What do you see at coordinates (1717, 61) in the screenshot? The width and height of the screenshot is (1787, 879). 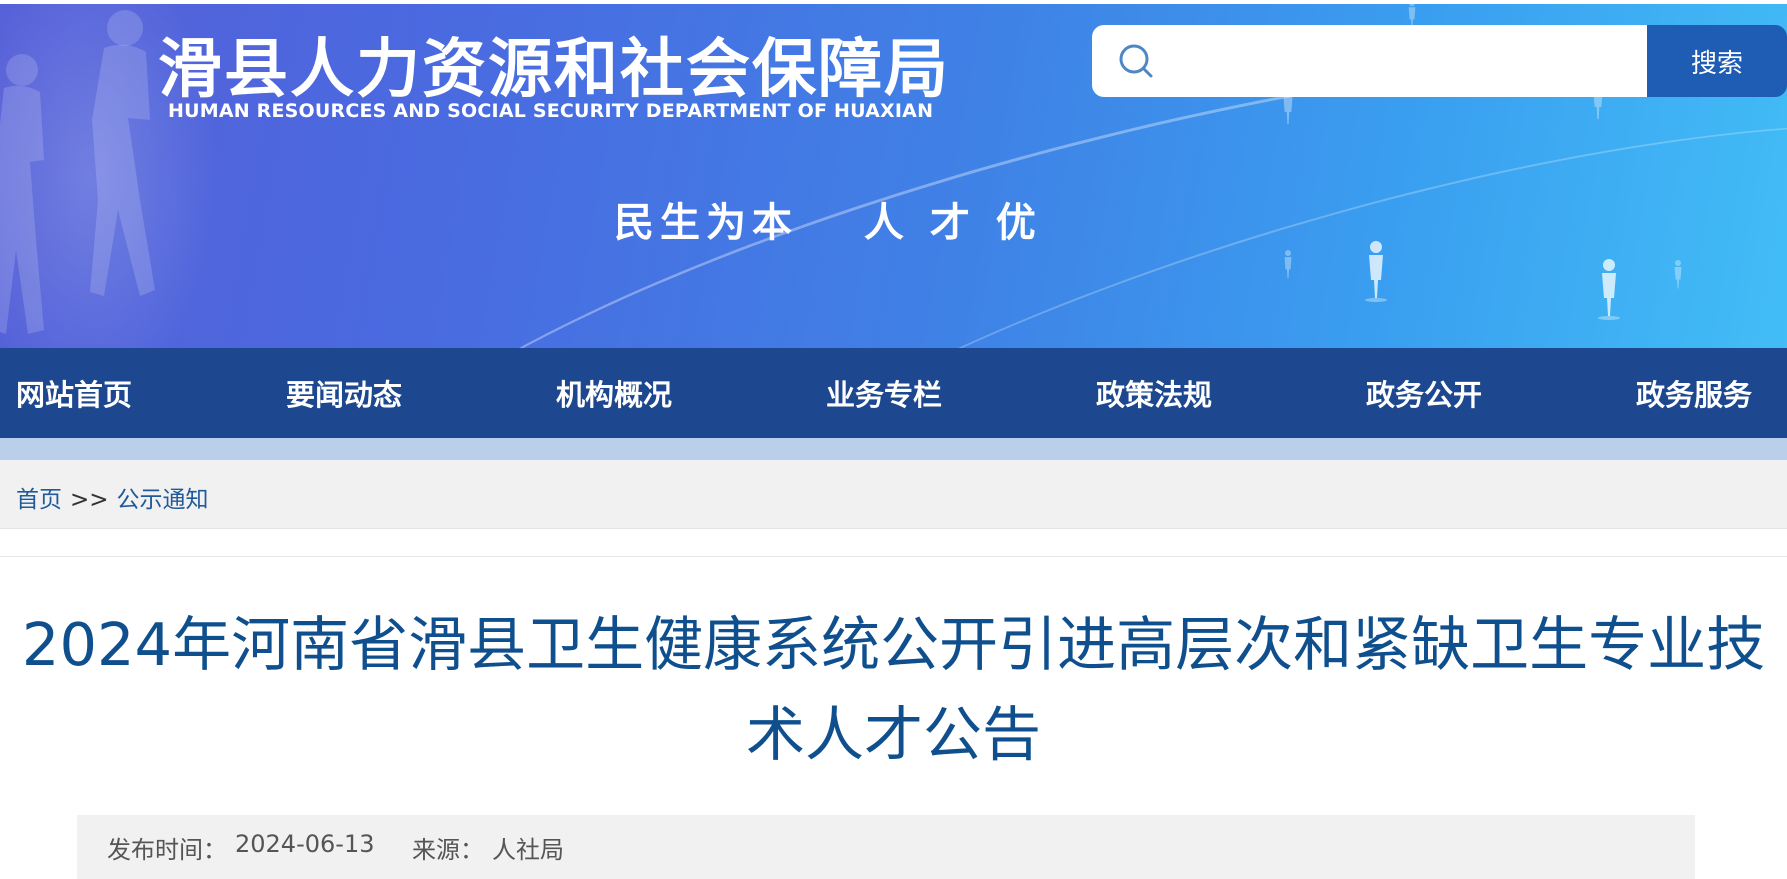 I see `search-button: 搜索` at bounding box center [1717, 61].